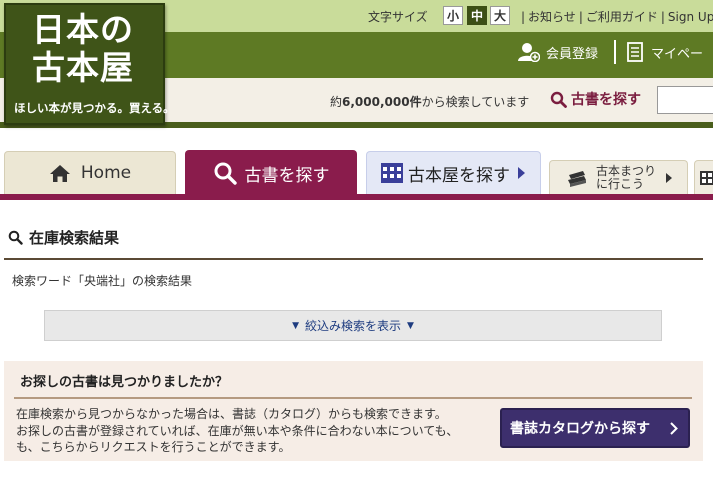 Image resolution: width=713 pixels, height=481 pixels. I want to click on chevron-right-icon, so click(674, 428).